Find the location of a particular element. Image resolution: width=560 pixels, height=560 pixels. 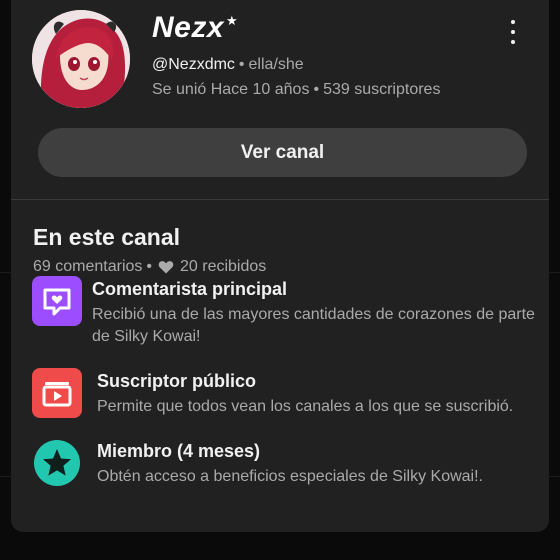

section-title: En este canal is located at coordinates (107, 237).